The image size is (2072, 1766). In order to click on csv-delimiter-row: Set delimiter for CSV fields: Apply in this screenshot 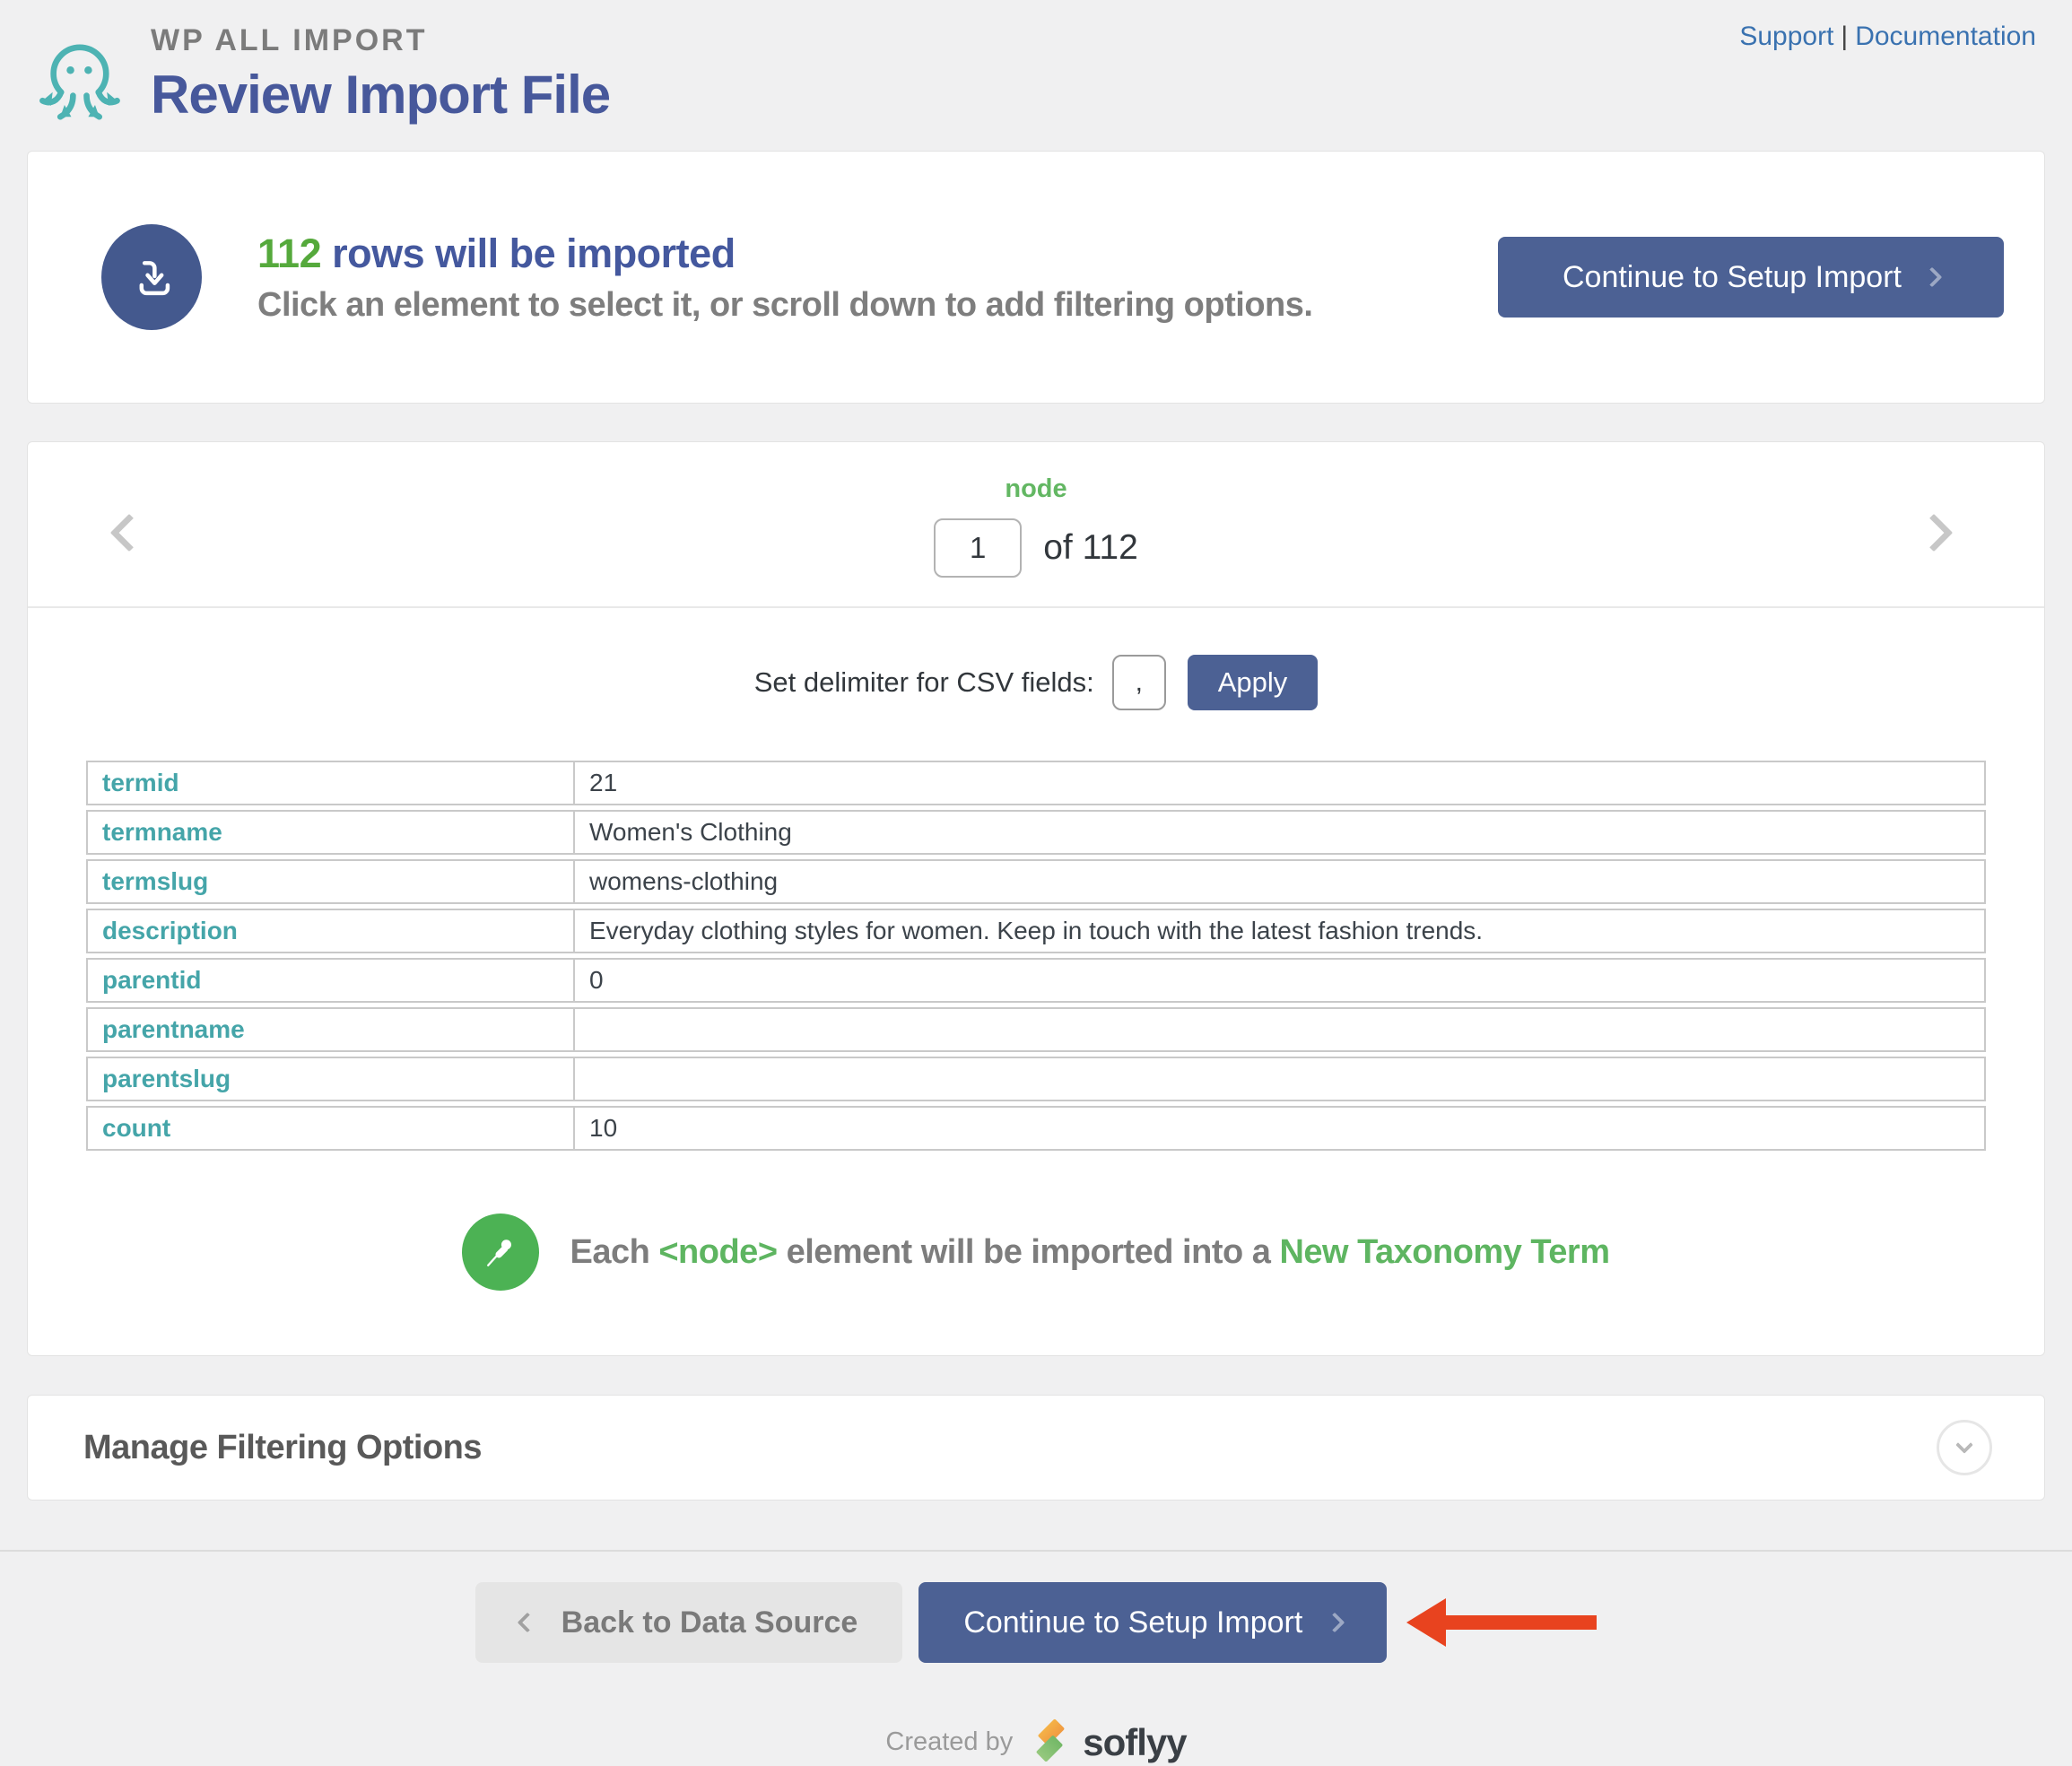, I will do `click(1036, 682)`.